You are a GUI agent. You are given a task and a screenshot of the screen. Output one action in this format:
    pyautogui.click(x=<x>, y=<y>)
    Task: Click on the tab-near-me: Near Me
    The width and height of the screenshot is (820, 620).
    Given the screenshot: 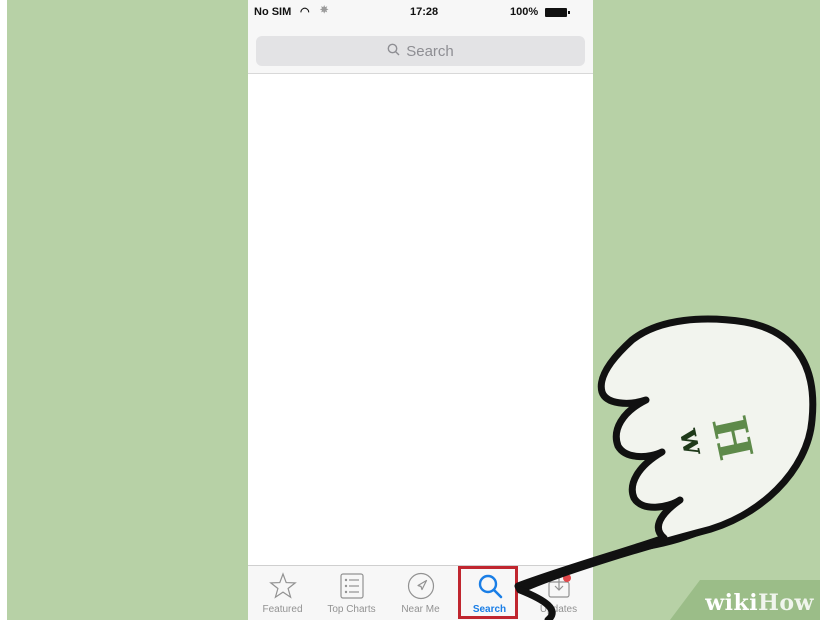 What is the action you would take?
    pyautogui.click(x=420, y=593)
    